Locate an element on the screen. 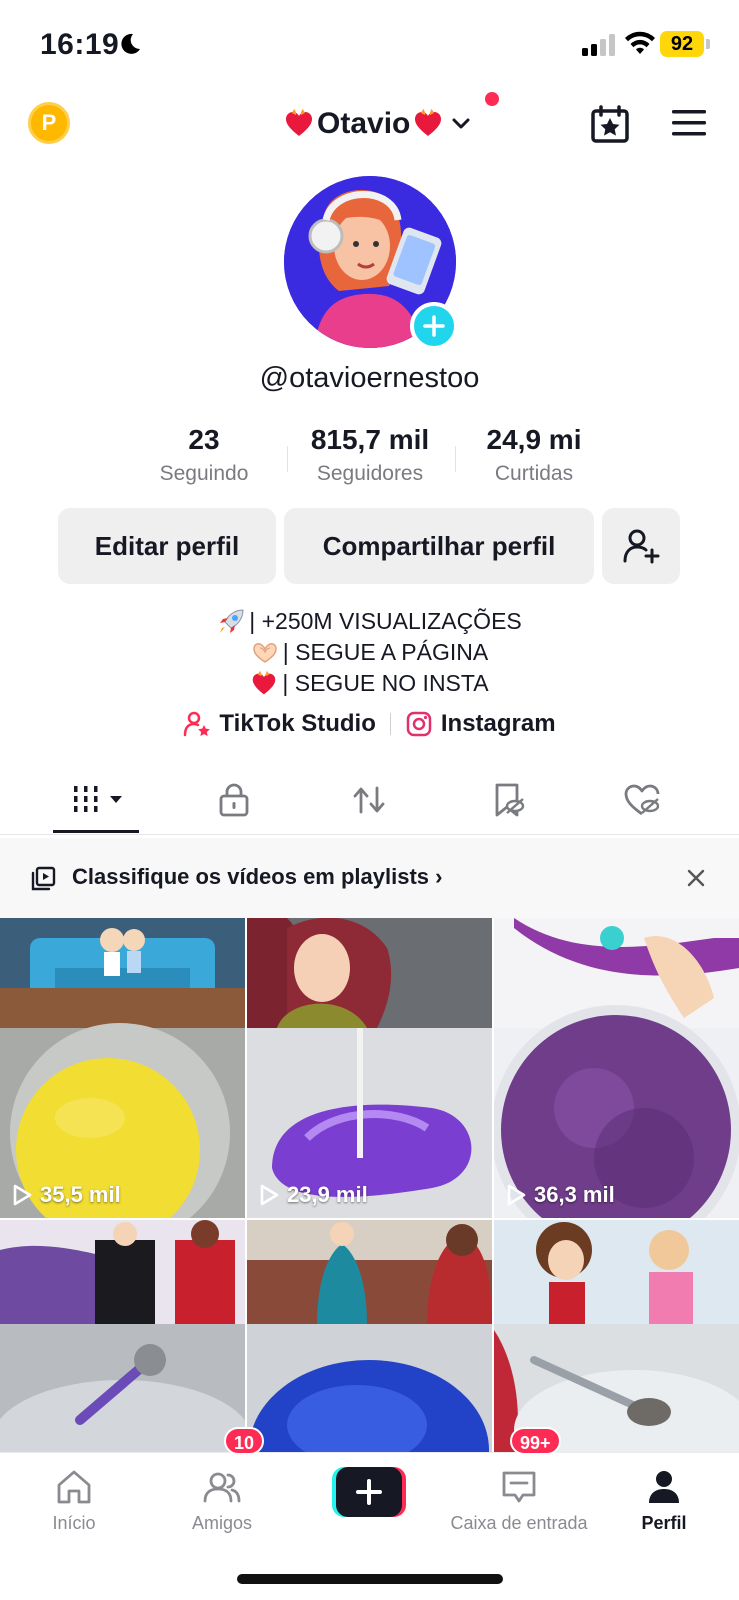  tab-liked is located at coordinates (642, 800).